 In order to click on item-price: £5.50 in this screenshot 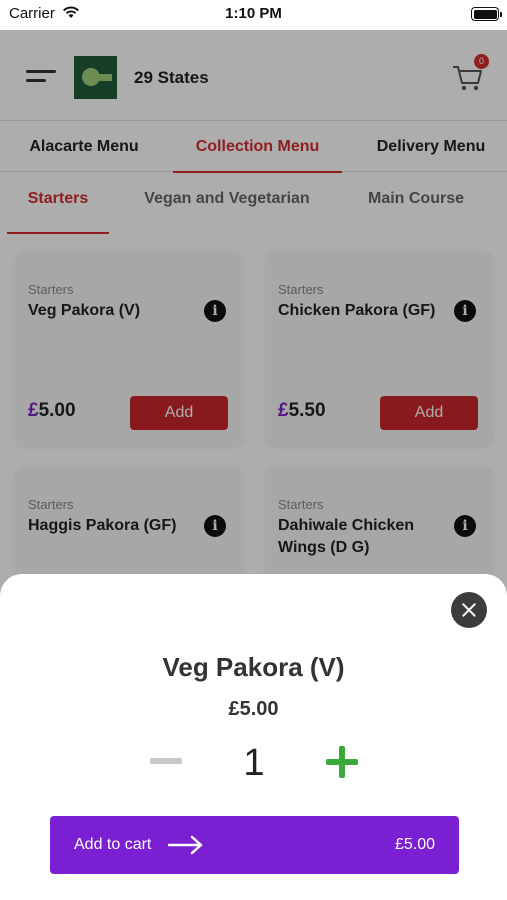, I will do `click(302, 410)`.